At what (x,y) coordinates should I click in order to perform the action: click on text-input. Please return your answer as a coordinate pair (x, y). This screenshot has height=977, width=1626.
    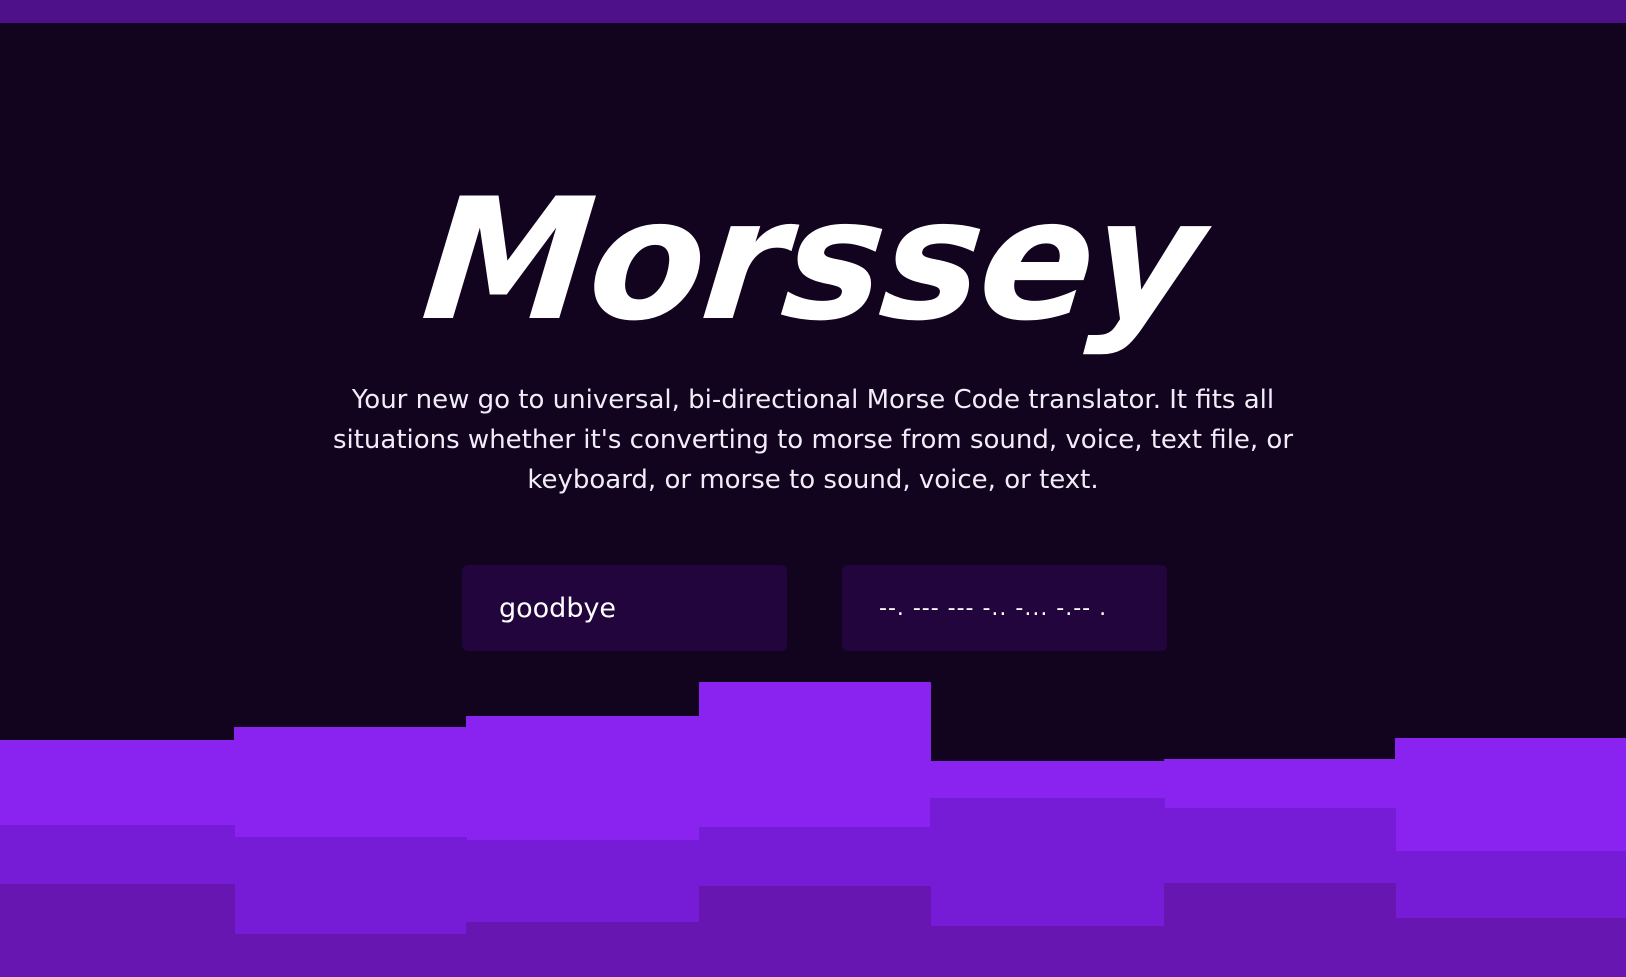
    Looking at the image, I should click on (624, 608).